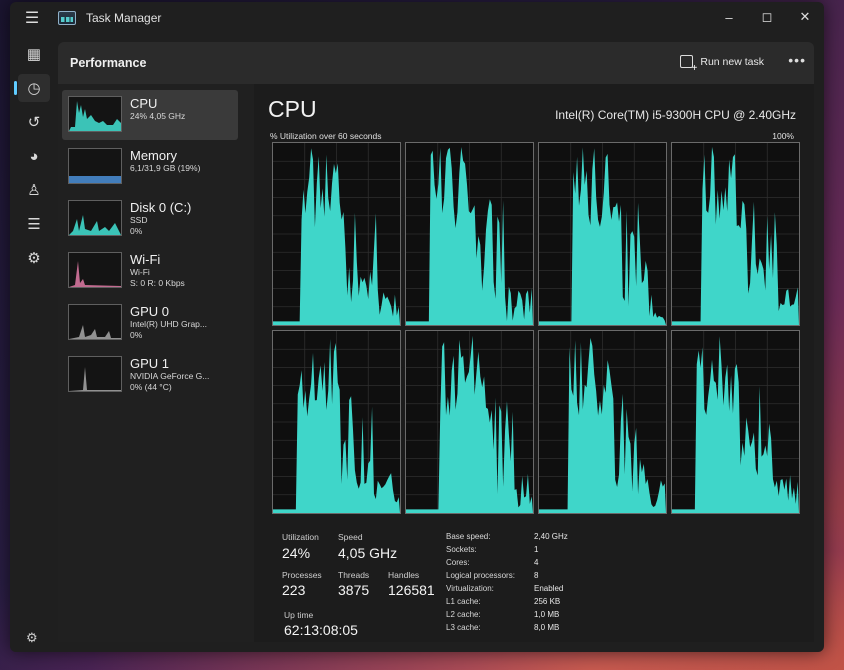 The height and width of the screenshot is (670, 844). I want to click on sidebar-item-disk: Disk 0 (C:) SSD 0%, so click(150, 219).